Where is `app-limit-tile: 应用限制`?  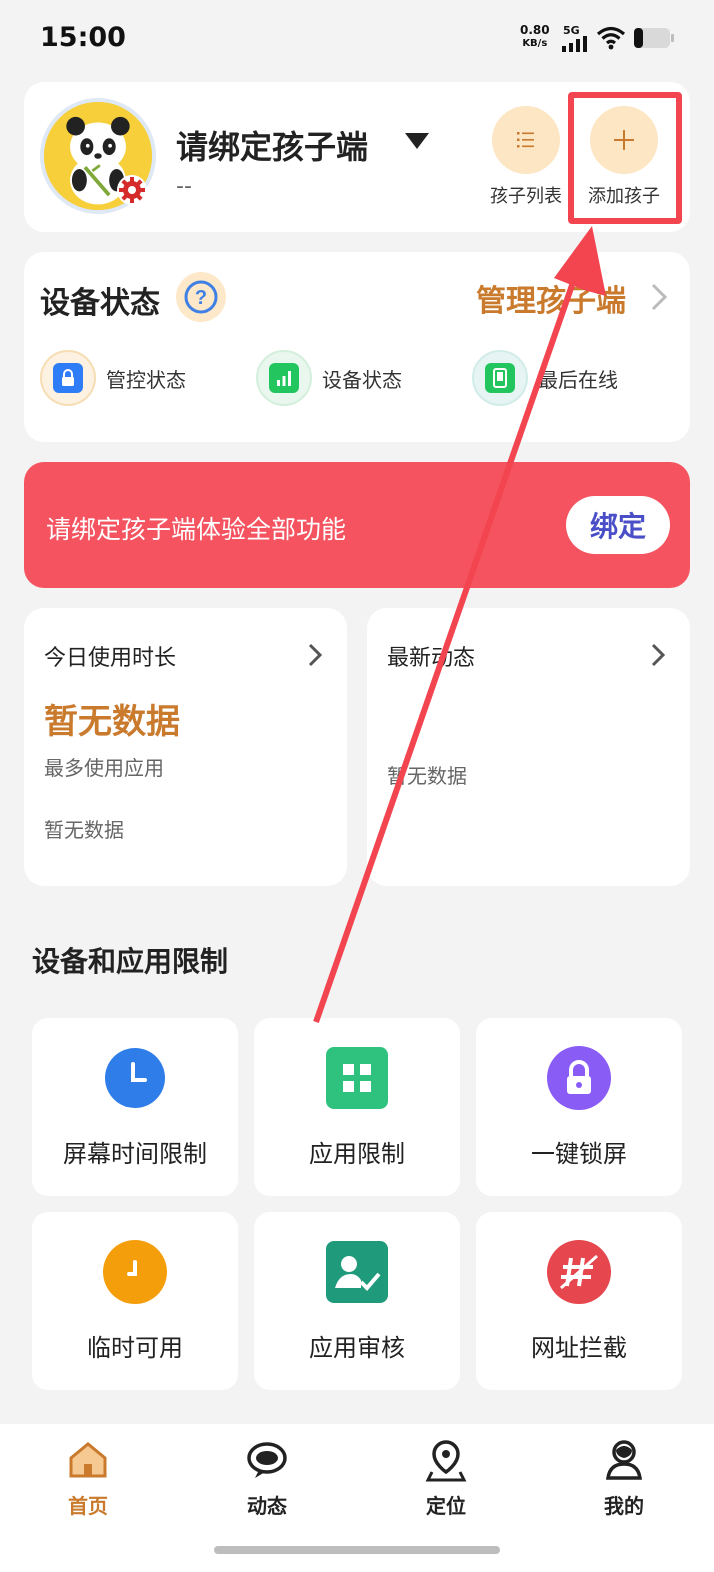
app-limit-tile: 应用限制 is located at coordinates (357, 1107).